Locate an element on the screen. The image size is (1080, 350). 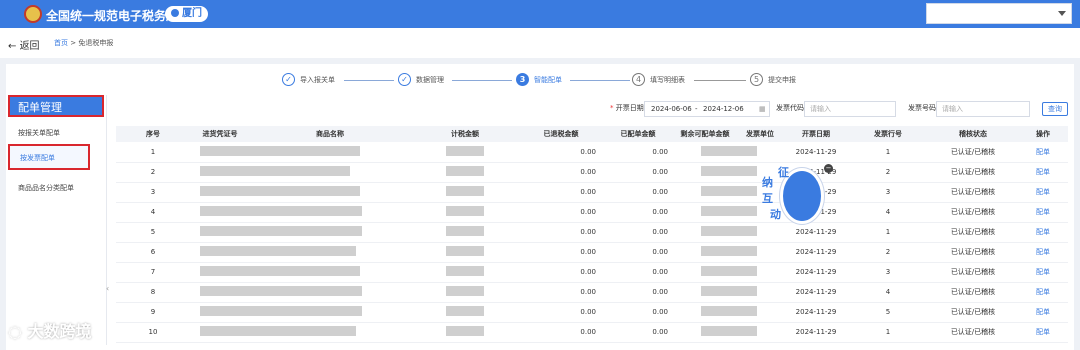
back-button: ← 返回 is located at coordinates (24, 44).